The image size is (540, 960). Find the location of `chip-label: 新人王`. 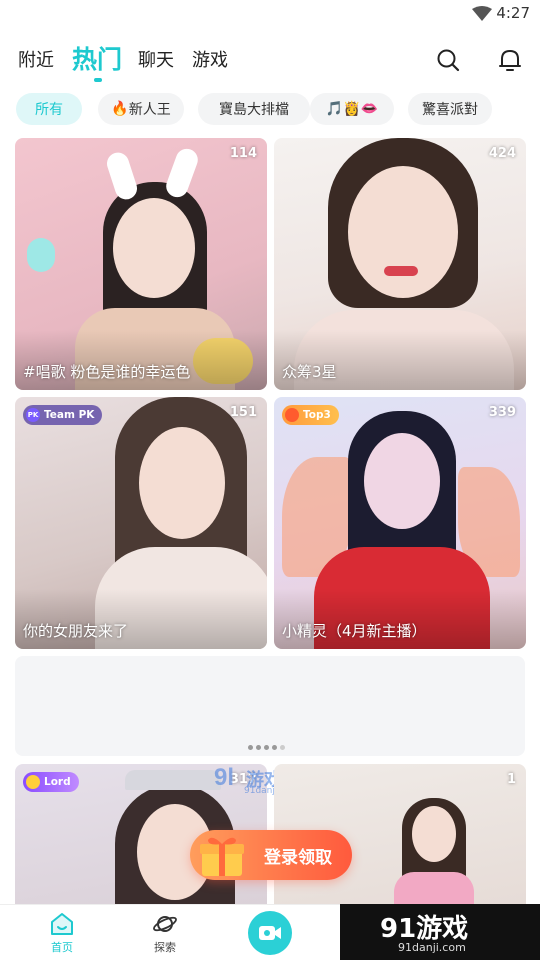

chip-label: 新人王 is located at coordinates (149, 110).